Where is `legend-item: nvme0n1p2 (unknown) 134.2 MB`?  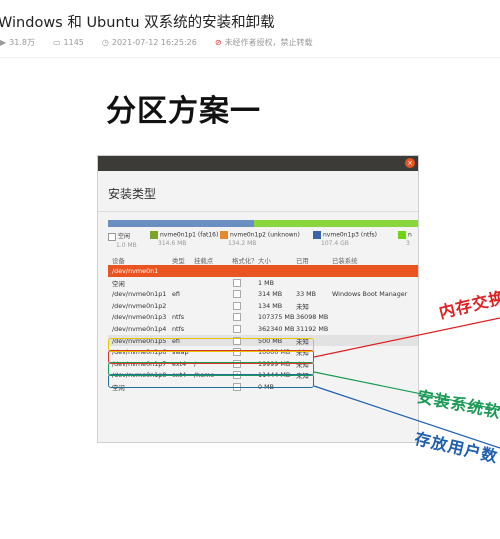 legend-item: nvme0n1p2 (unknown) 134.2 MB is located at coordinates (260, 239).